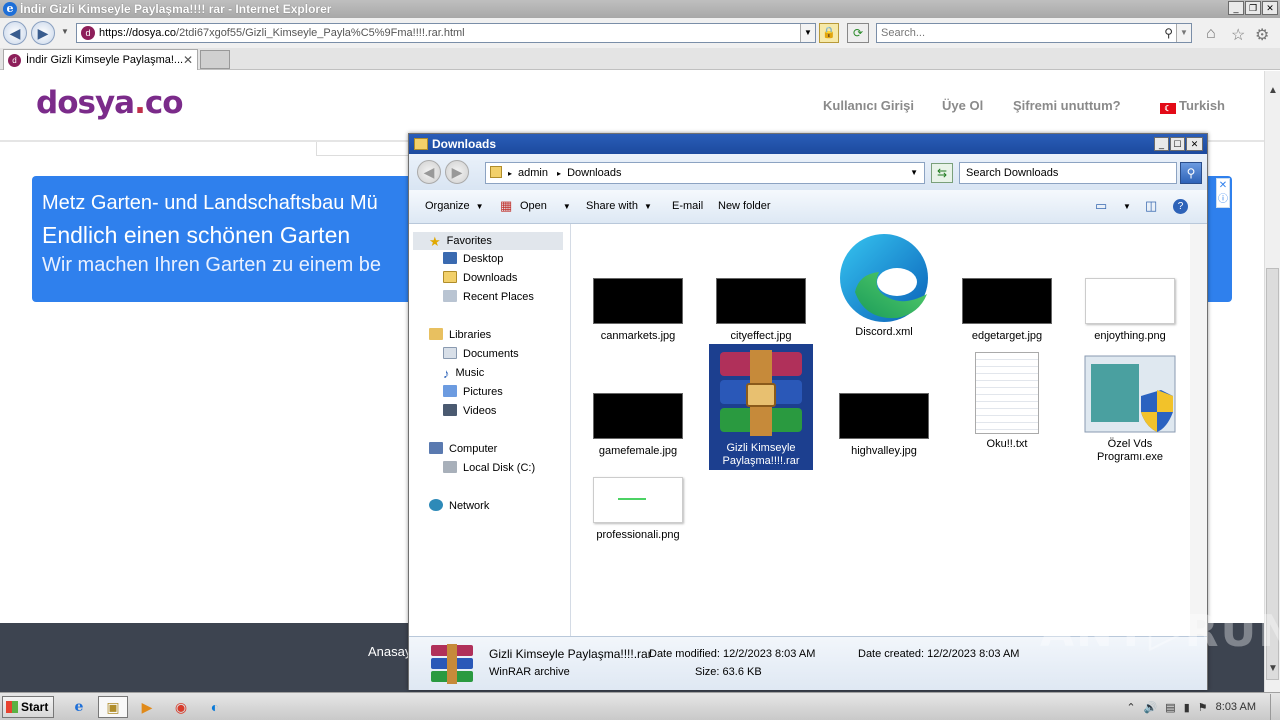 The height and width of the screenshot is (720, 1280). What do you see at coordinates (962, 105) in the screenshot?
I see `register-link: Üye Ol` at bounding box center [962, 105].